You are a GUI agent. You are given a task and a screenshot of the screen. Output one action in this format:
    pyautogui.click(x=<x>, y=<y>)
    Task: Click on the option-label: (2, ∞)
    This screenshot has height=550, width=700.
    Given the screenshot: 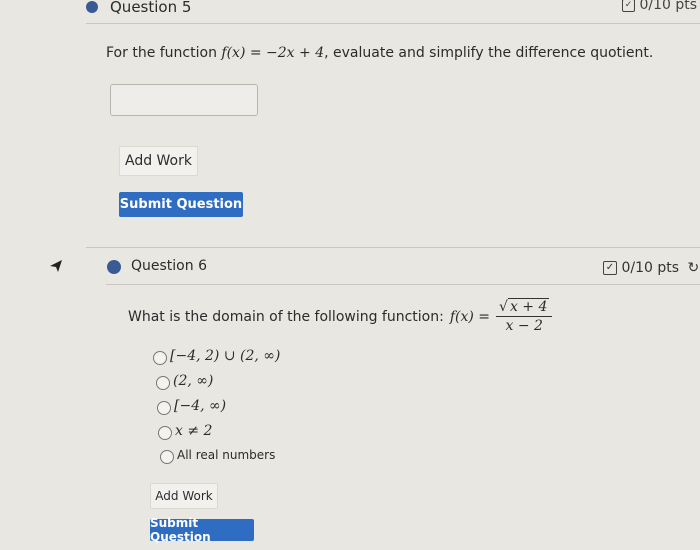 What is the action you would take?
    pyautogui.click(x=193, y=381)
    